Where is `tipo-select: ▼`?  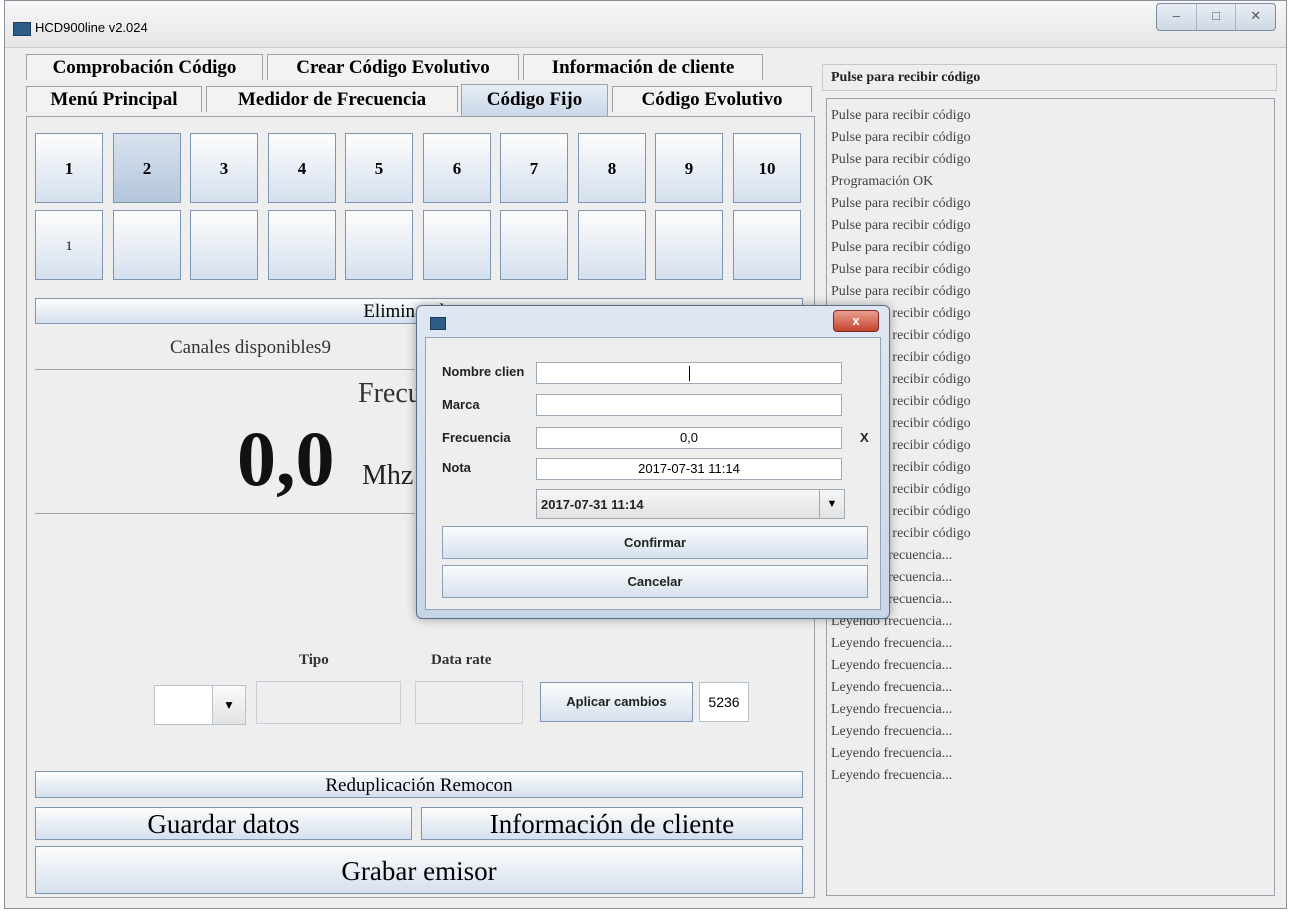 tipo-select: ▼ is located at coordinates (200, 705).